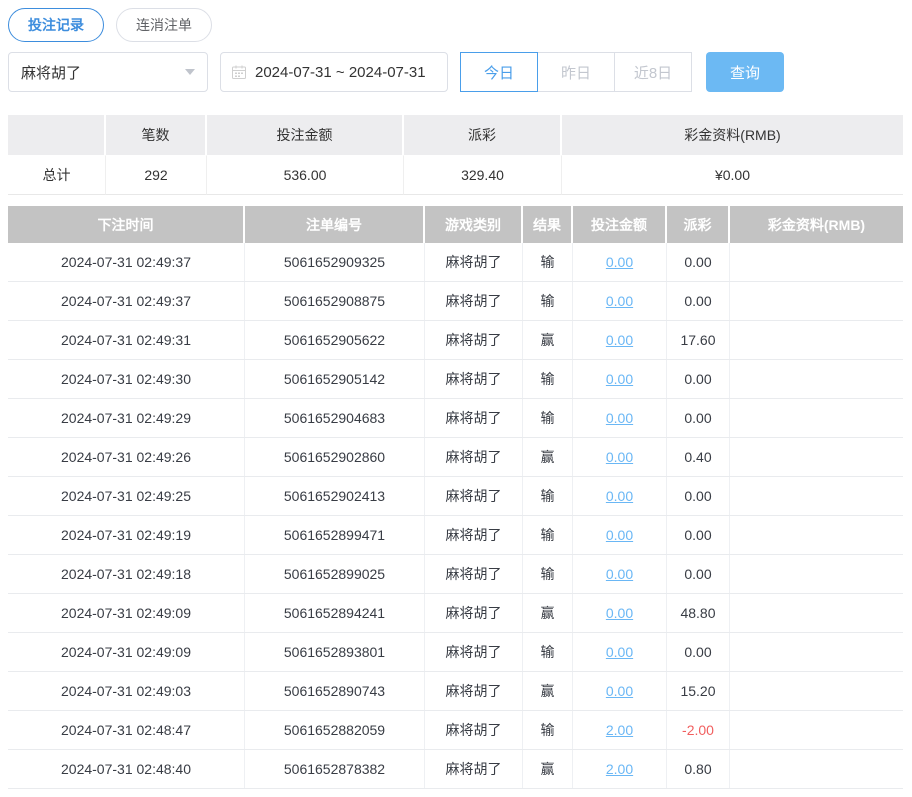  Describe the element at coordinates (732, 175) in the screenshot. I see `summary-total-bonus: ¥0.00` at that location.